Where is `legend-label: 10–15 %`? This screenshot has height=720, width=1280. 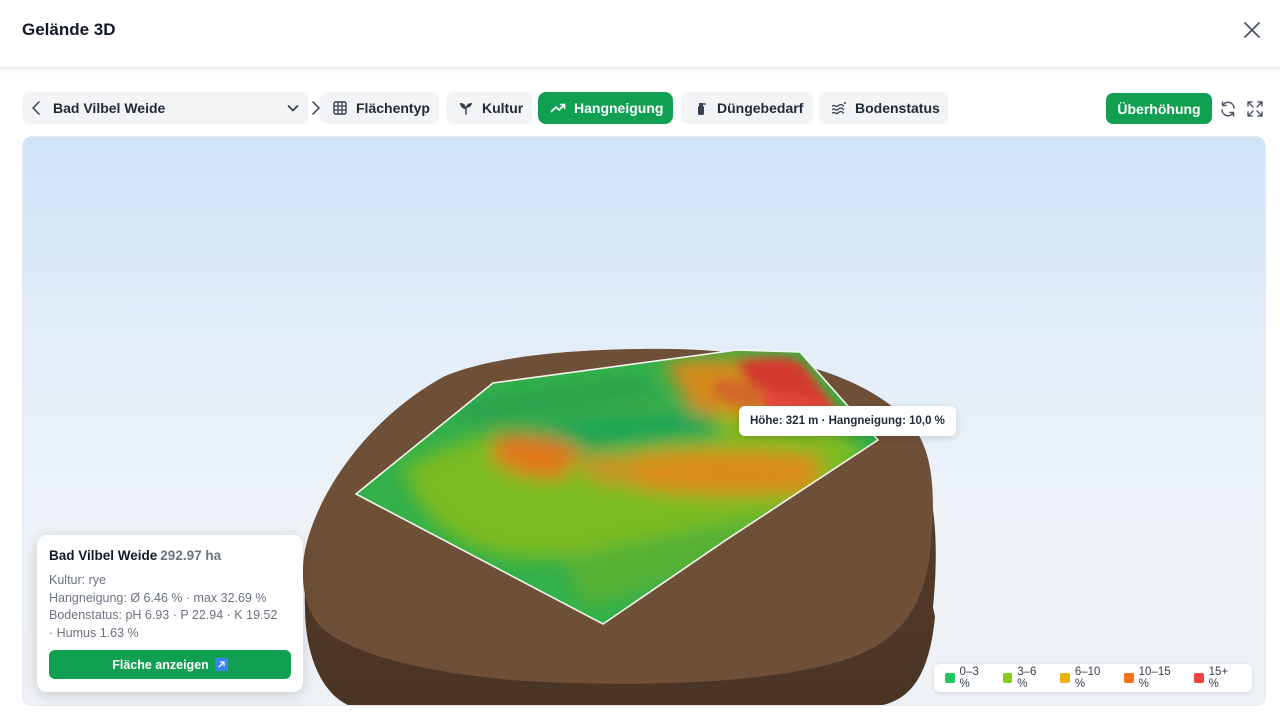
legend-label: 10–15 % is located at coordinates (1154, 678).